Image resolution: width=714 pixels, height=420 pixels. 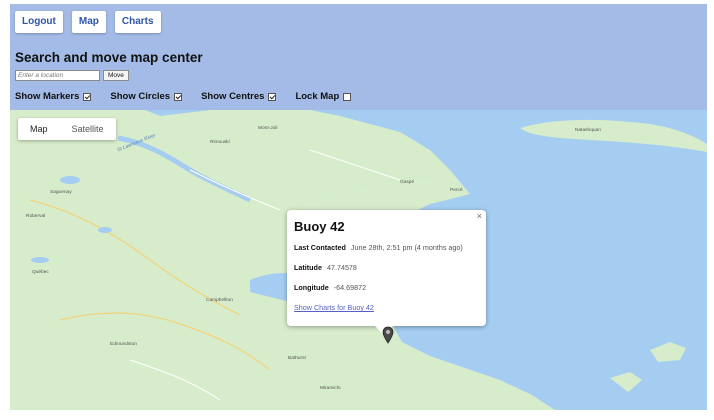 I want to click on move-button: Move, so click(x=116, y=75).